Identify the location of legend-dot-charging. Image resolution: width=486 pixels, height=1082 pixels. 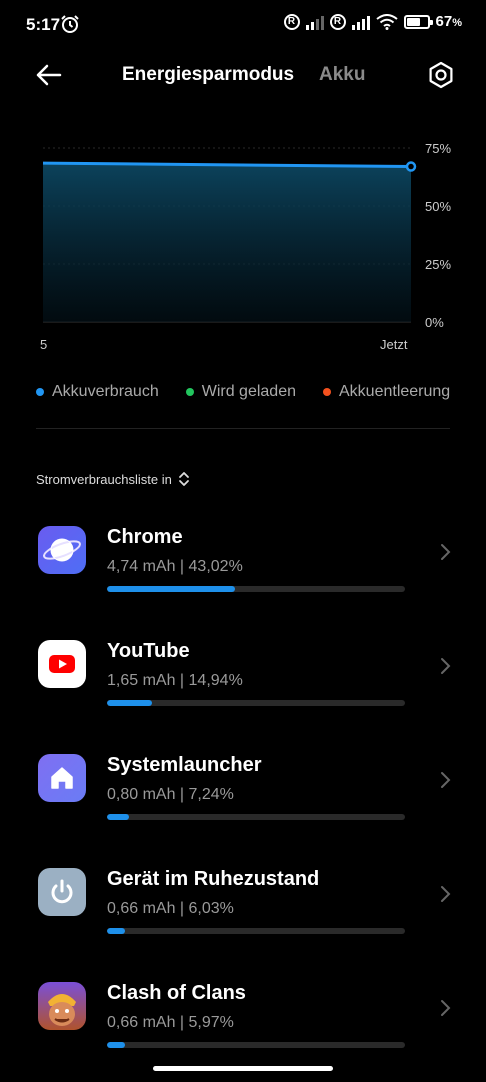
(189, 392).